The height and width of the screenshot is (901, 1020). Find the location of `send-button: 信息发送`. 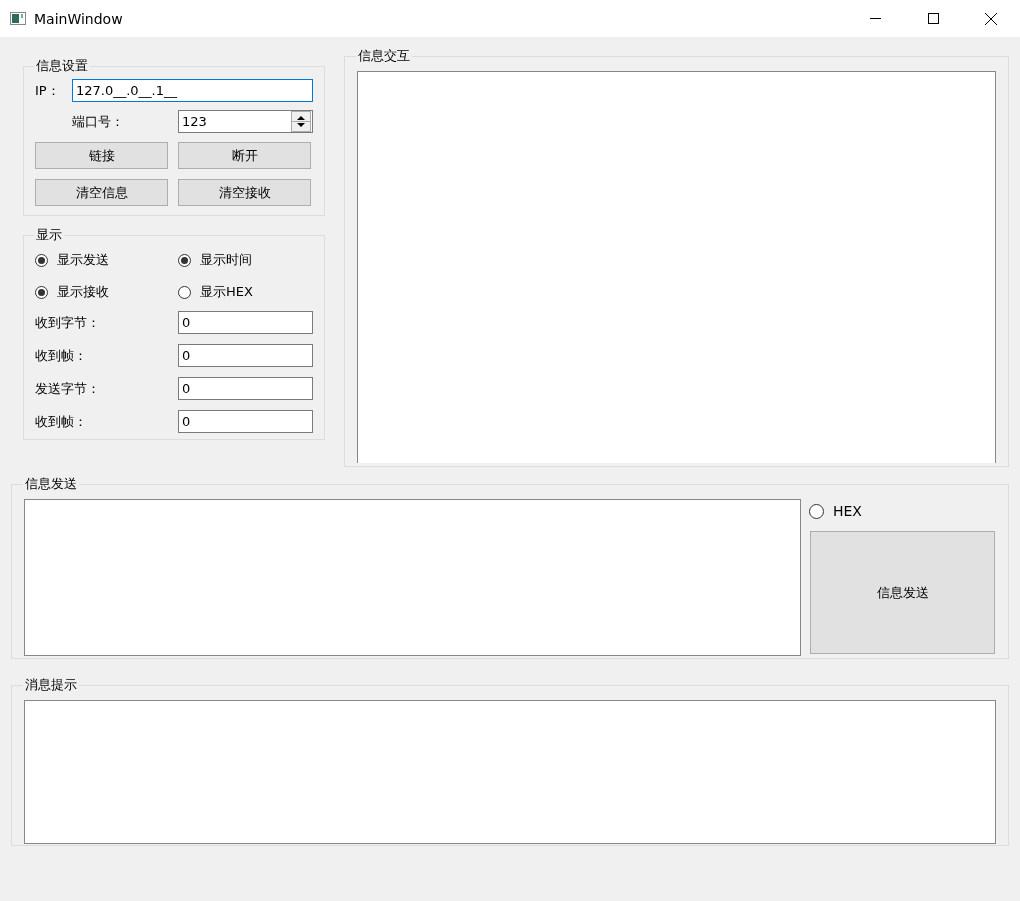

send-button: 信息发送 is located at coordinates (902, 592).